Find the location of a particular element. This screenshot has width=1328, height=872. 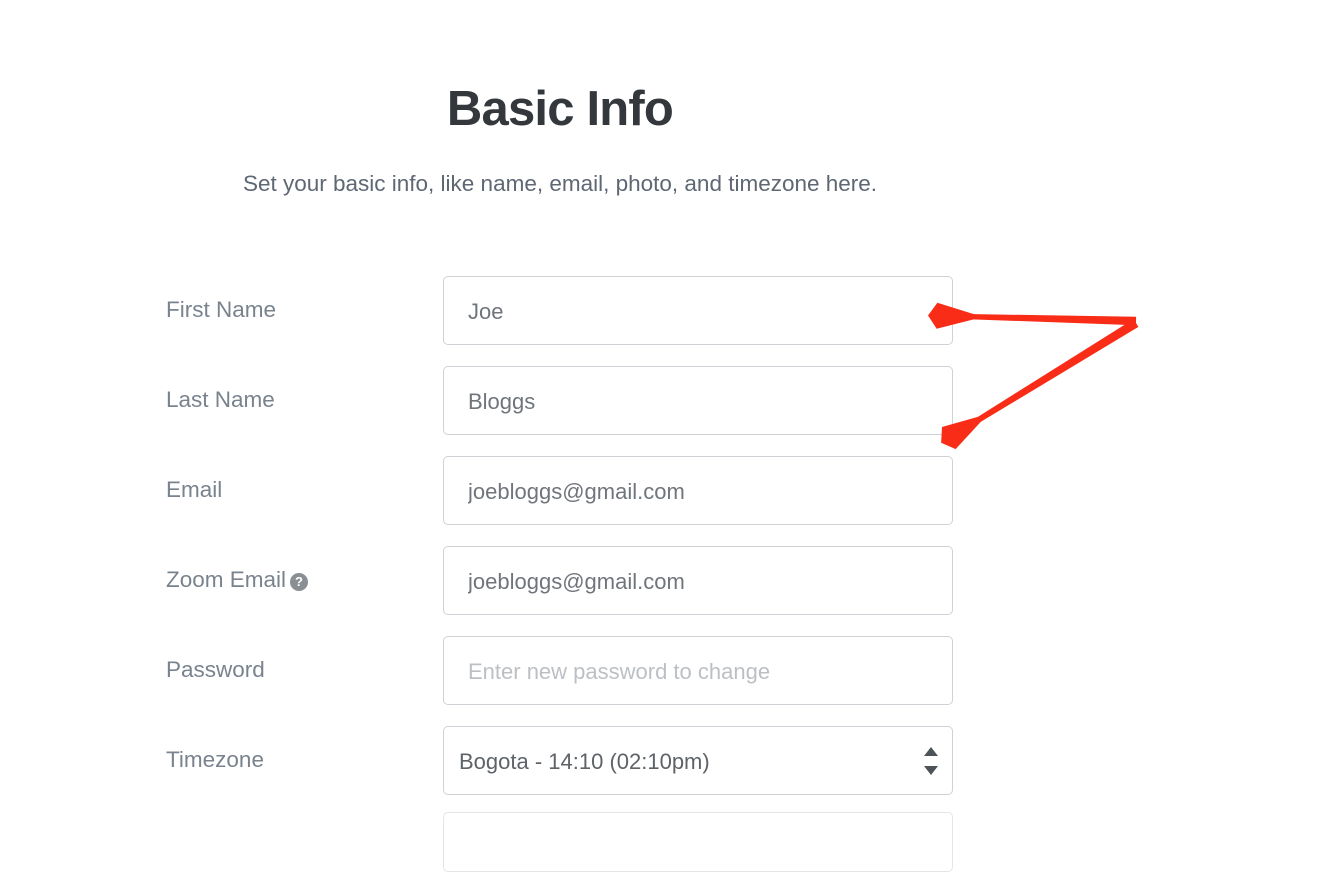

input-first-name: Joe is located at coordinates (698, 310).